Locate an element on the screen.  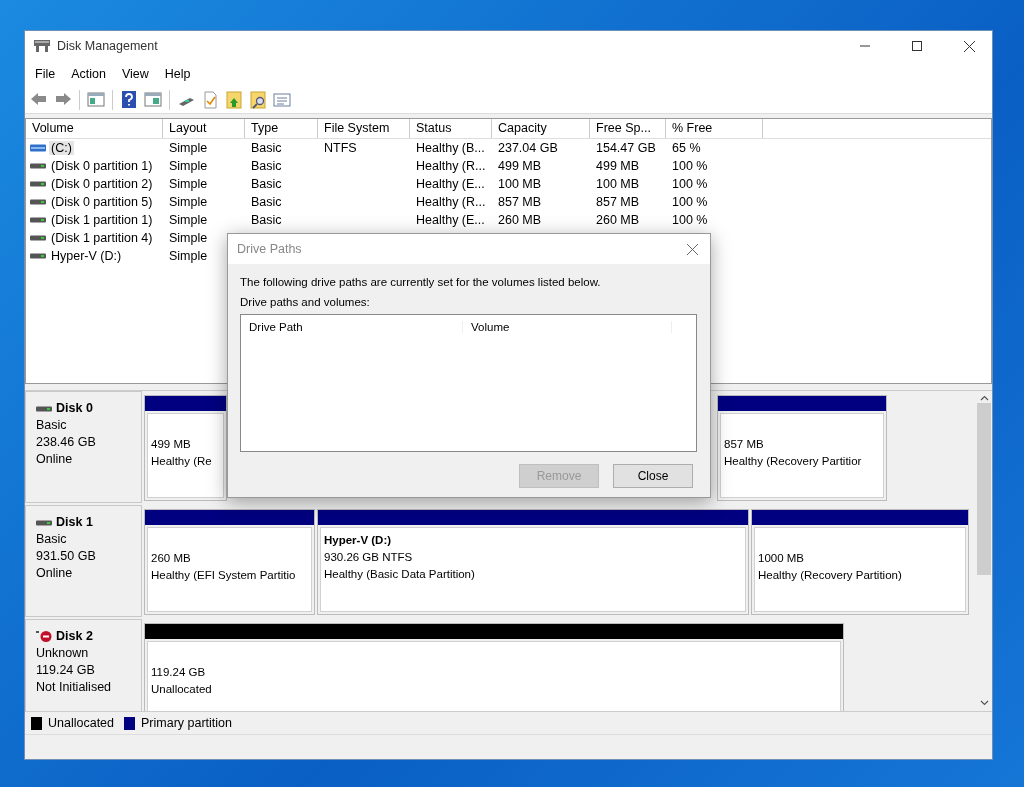
legend-label: Unallocated is located at coordinates (81, 723).